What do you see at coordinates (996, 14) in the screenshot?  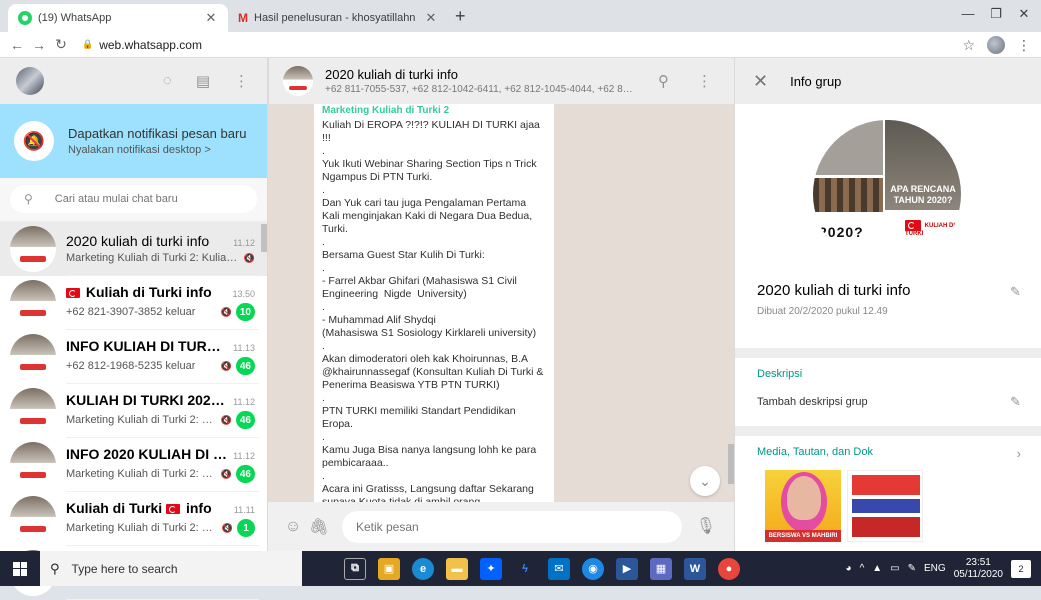 I see `restore-icon: ❐` at bounding box center [996, 14].